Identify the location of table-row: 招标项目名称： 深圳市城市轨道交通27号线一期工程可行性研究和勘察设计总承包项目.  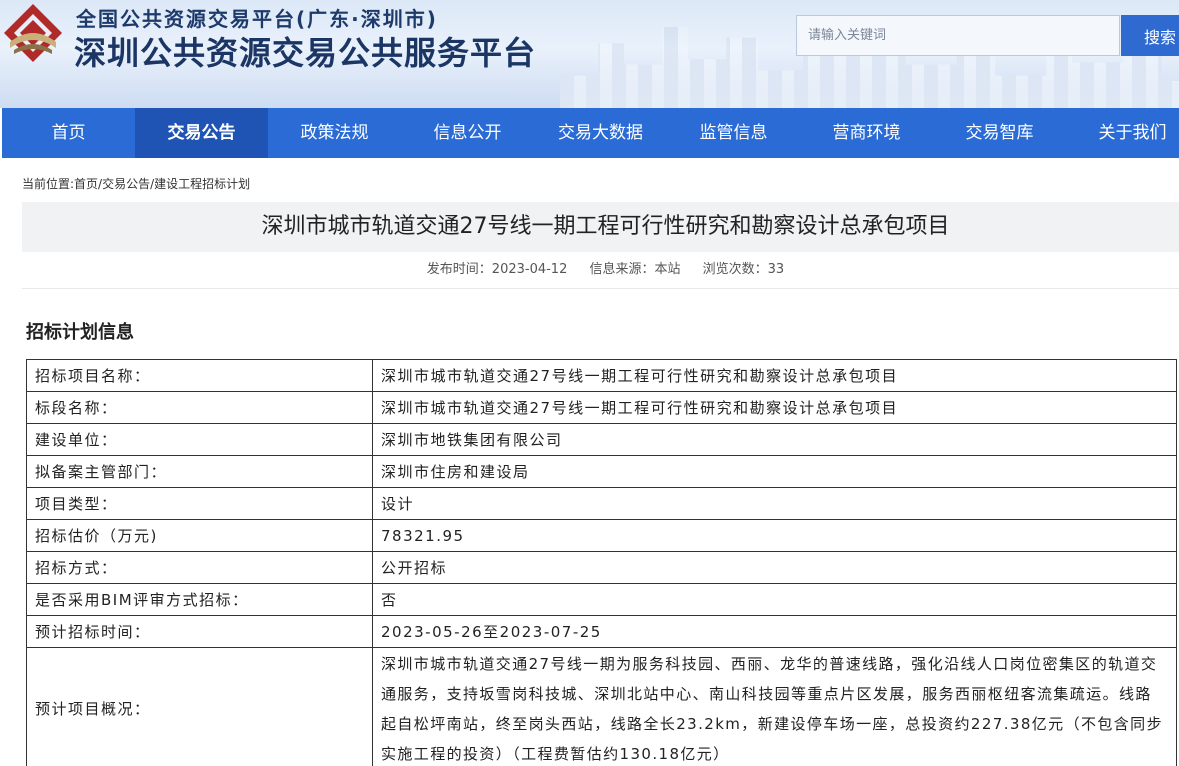
(601, 375).